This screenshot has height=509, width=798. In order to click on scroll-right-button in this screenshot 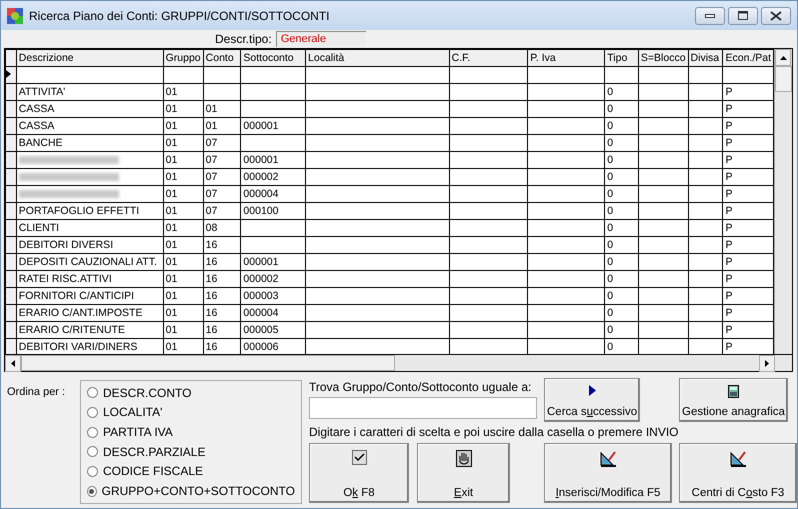, I will do `click(767, 363)`.